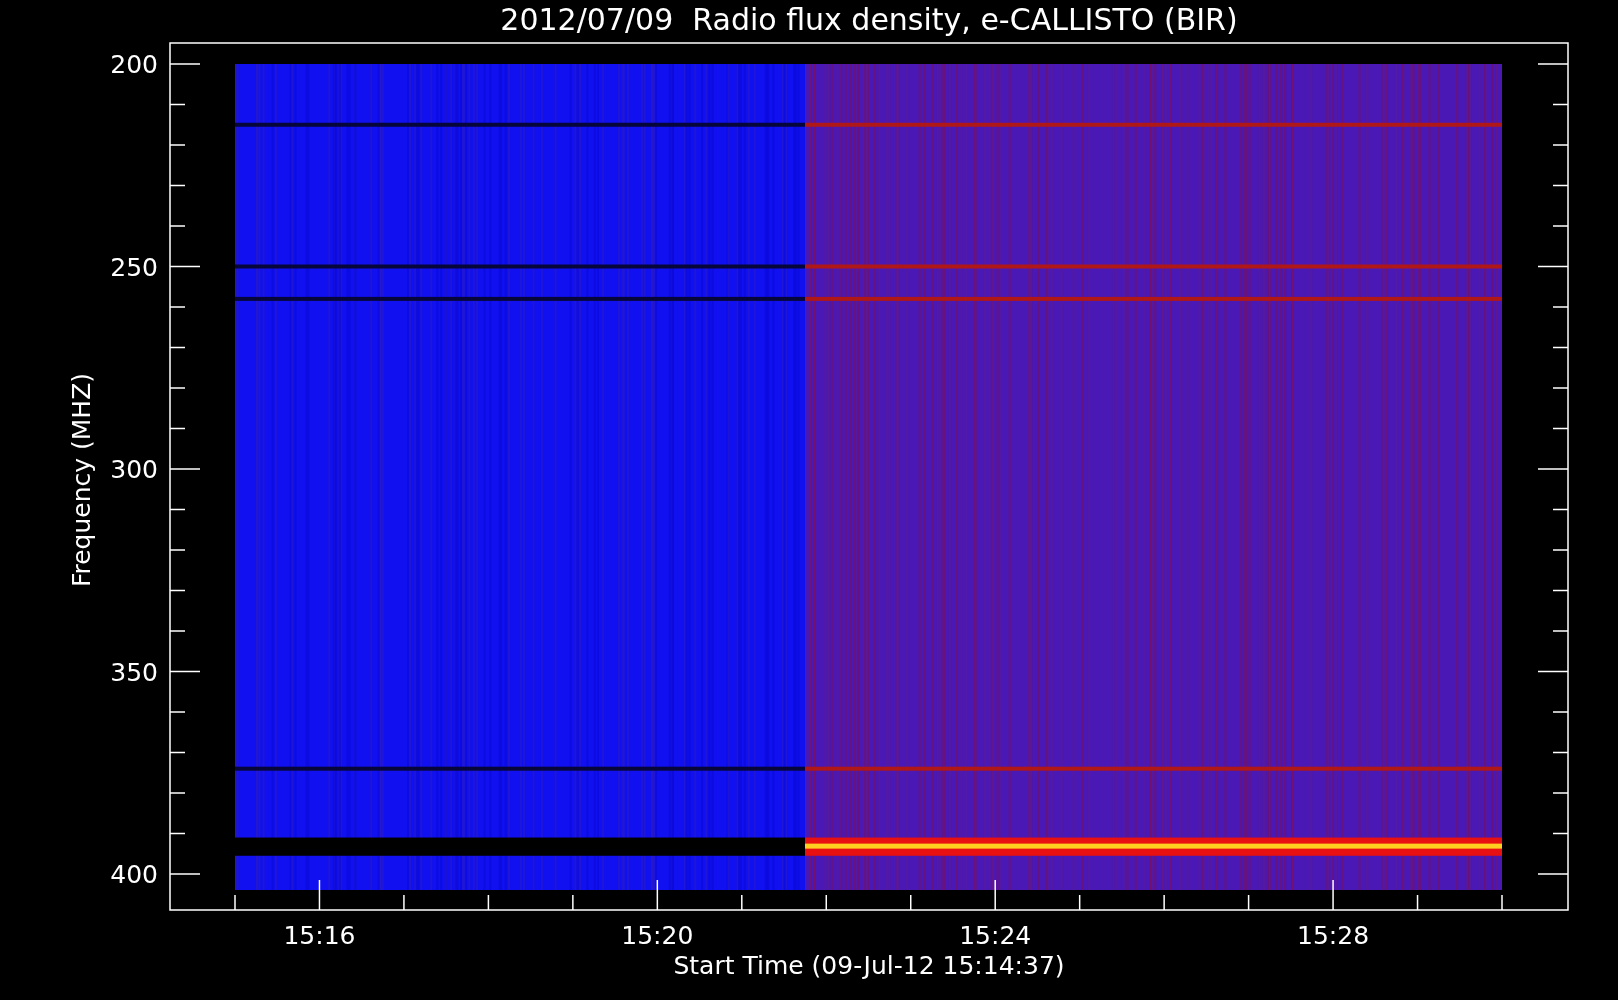  I want to click on y-axis-tick-label: 300, so click(134, 469).